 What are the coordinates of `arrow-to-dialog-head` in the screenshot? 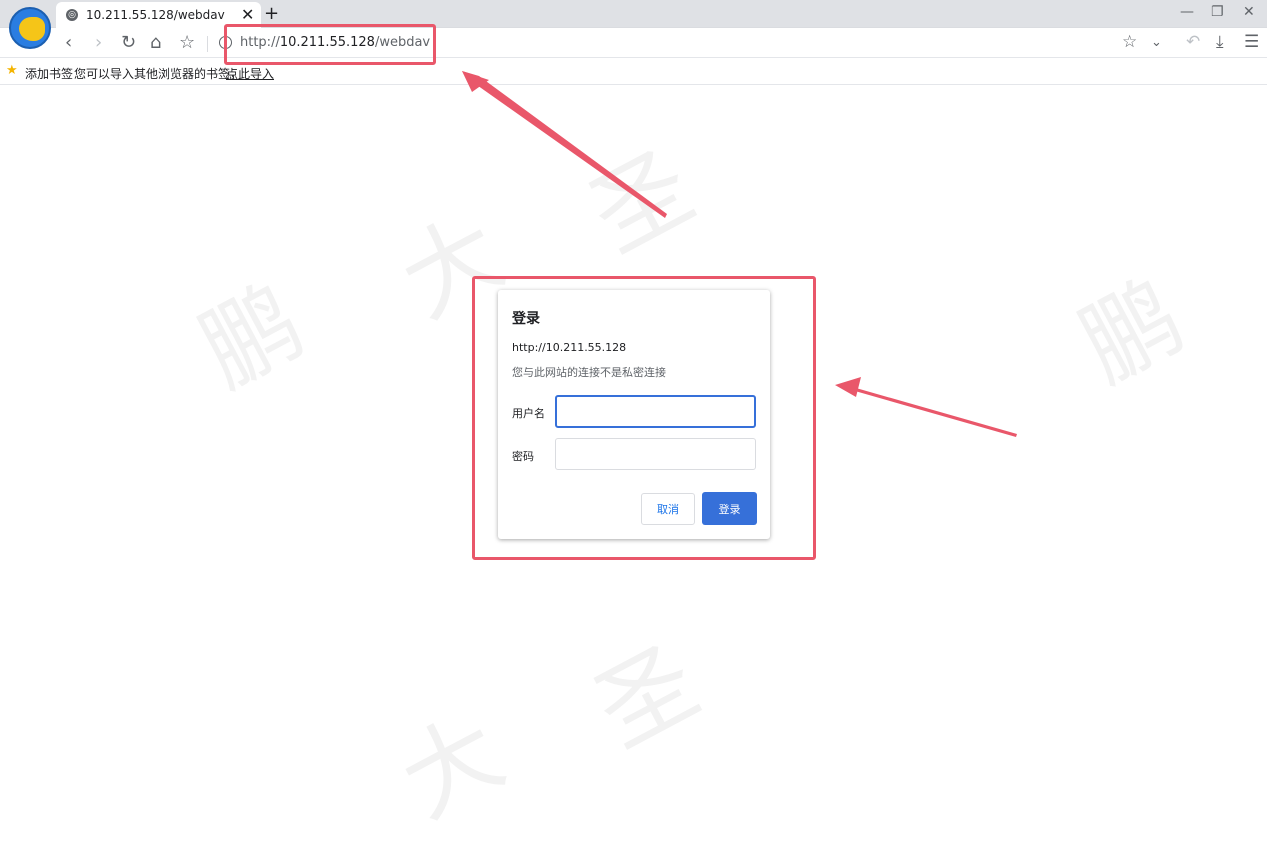 It's located at (848, 387).